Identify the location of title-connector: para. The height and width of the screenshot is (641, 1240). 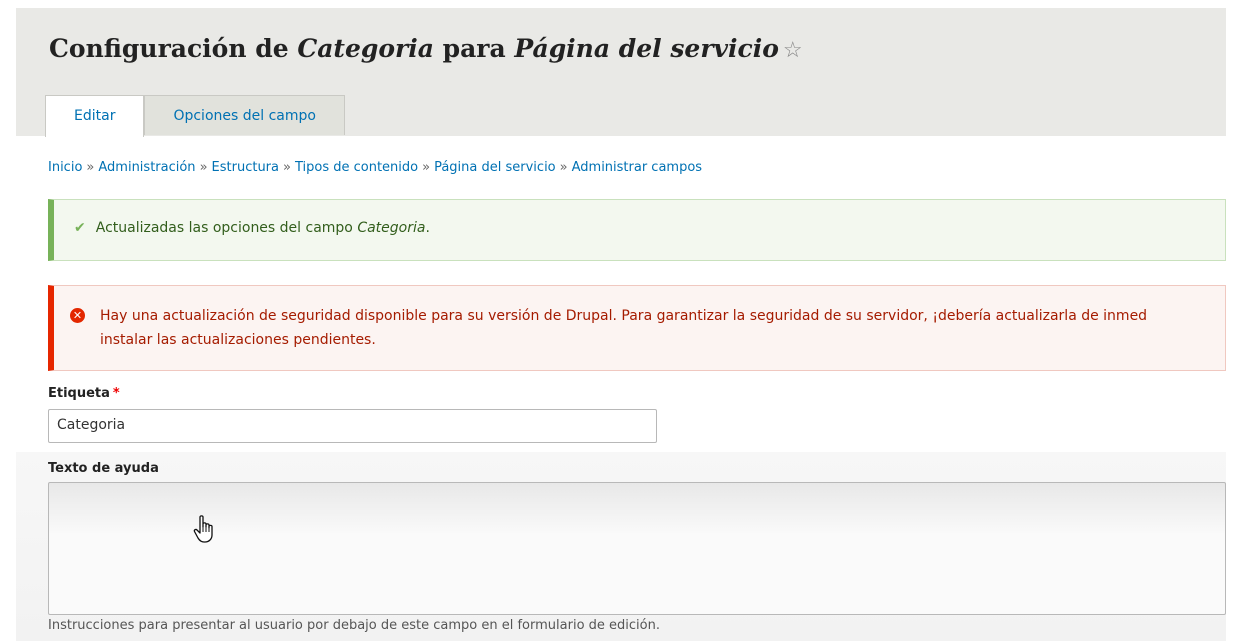
(474, 48).